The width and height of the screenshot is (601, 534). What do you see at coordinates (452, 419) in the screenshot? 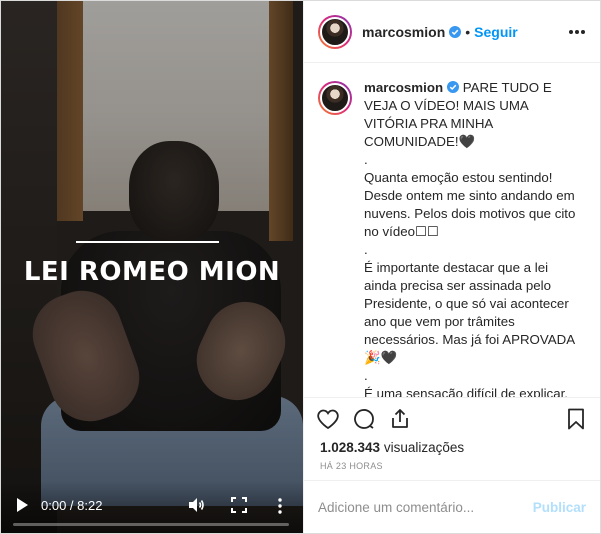
I see `action-bar` at bounding box center [452, 419].